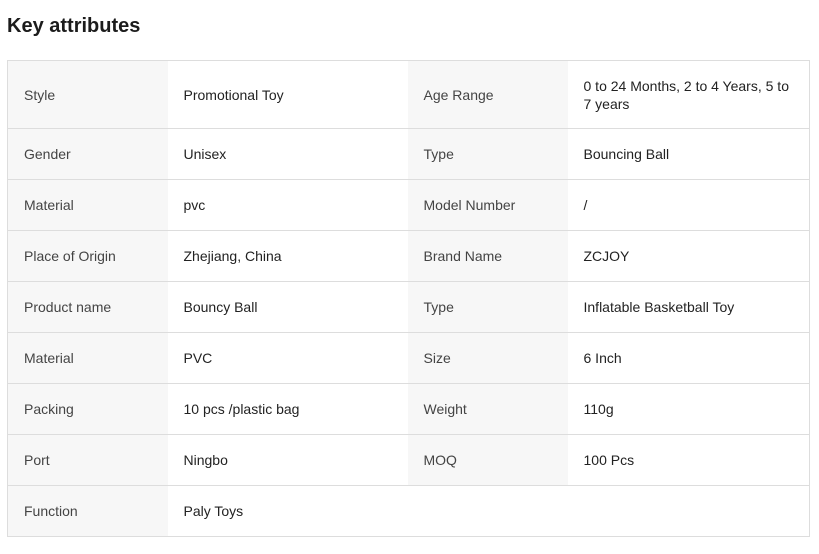 This screenshot has width=819, height=554. I want to click on table-row: Material PVC Size 6 Inch, so click(408, 358).